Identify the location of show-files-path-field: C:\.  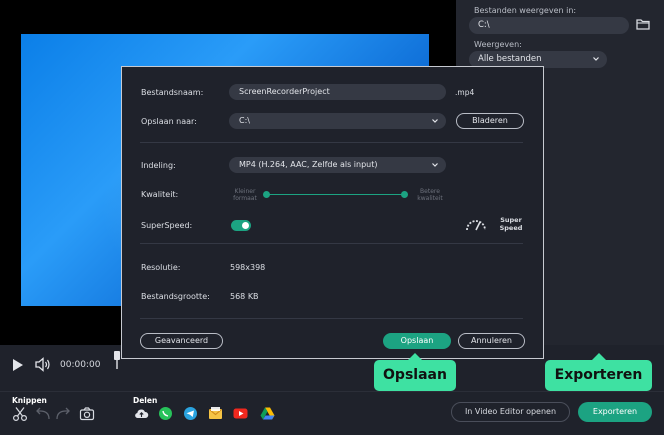
(549, 25).